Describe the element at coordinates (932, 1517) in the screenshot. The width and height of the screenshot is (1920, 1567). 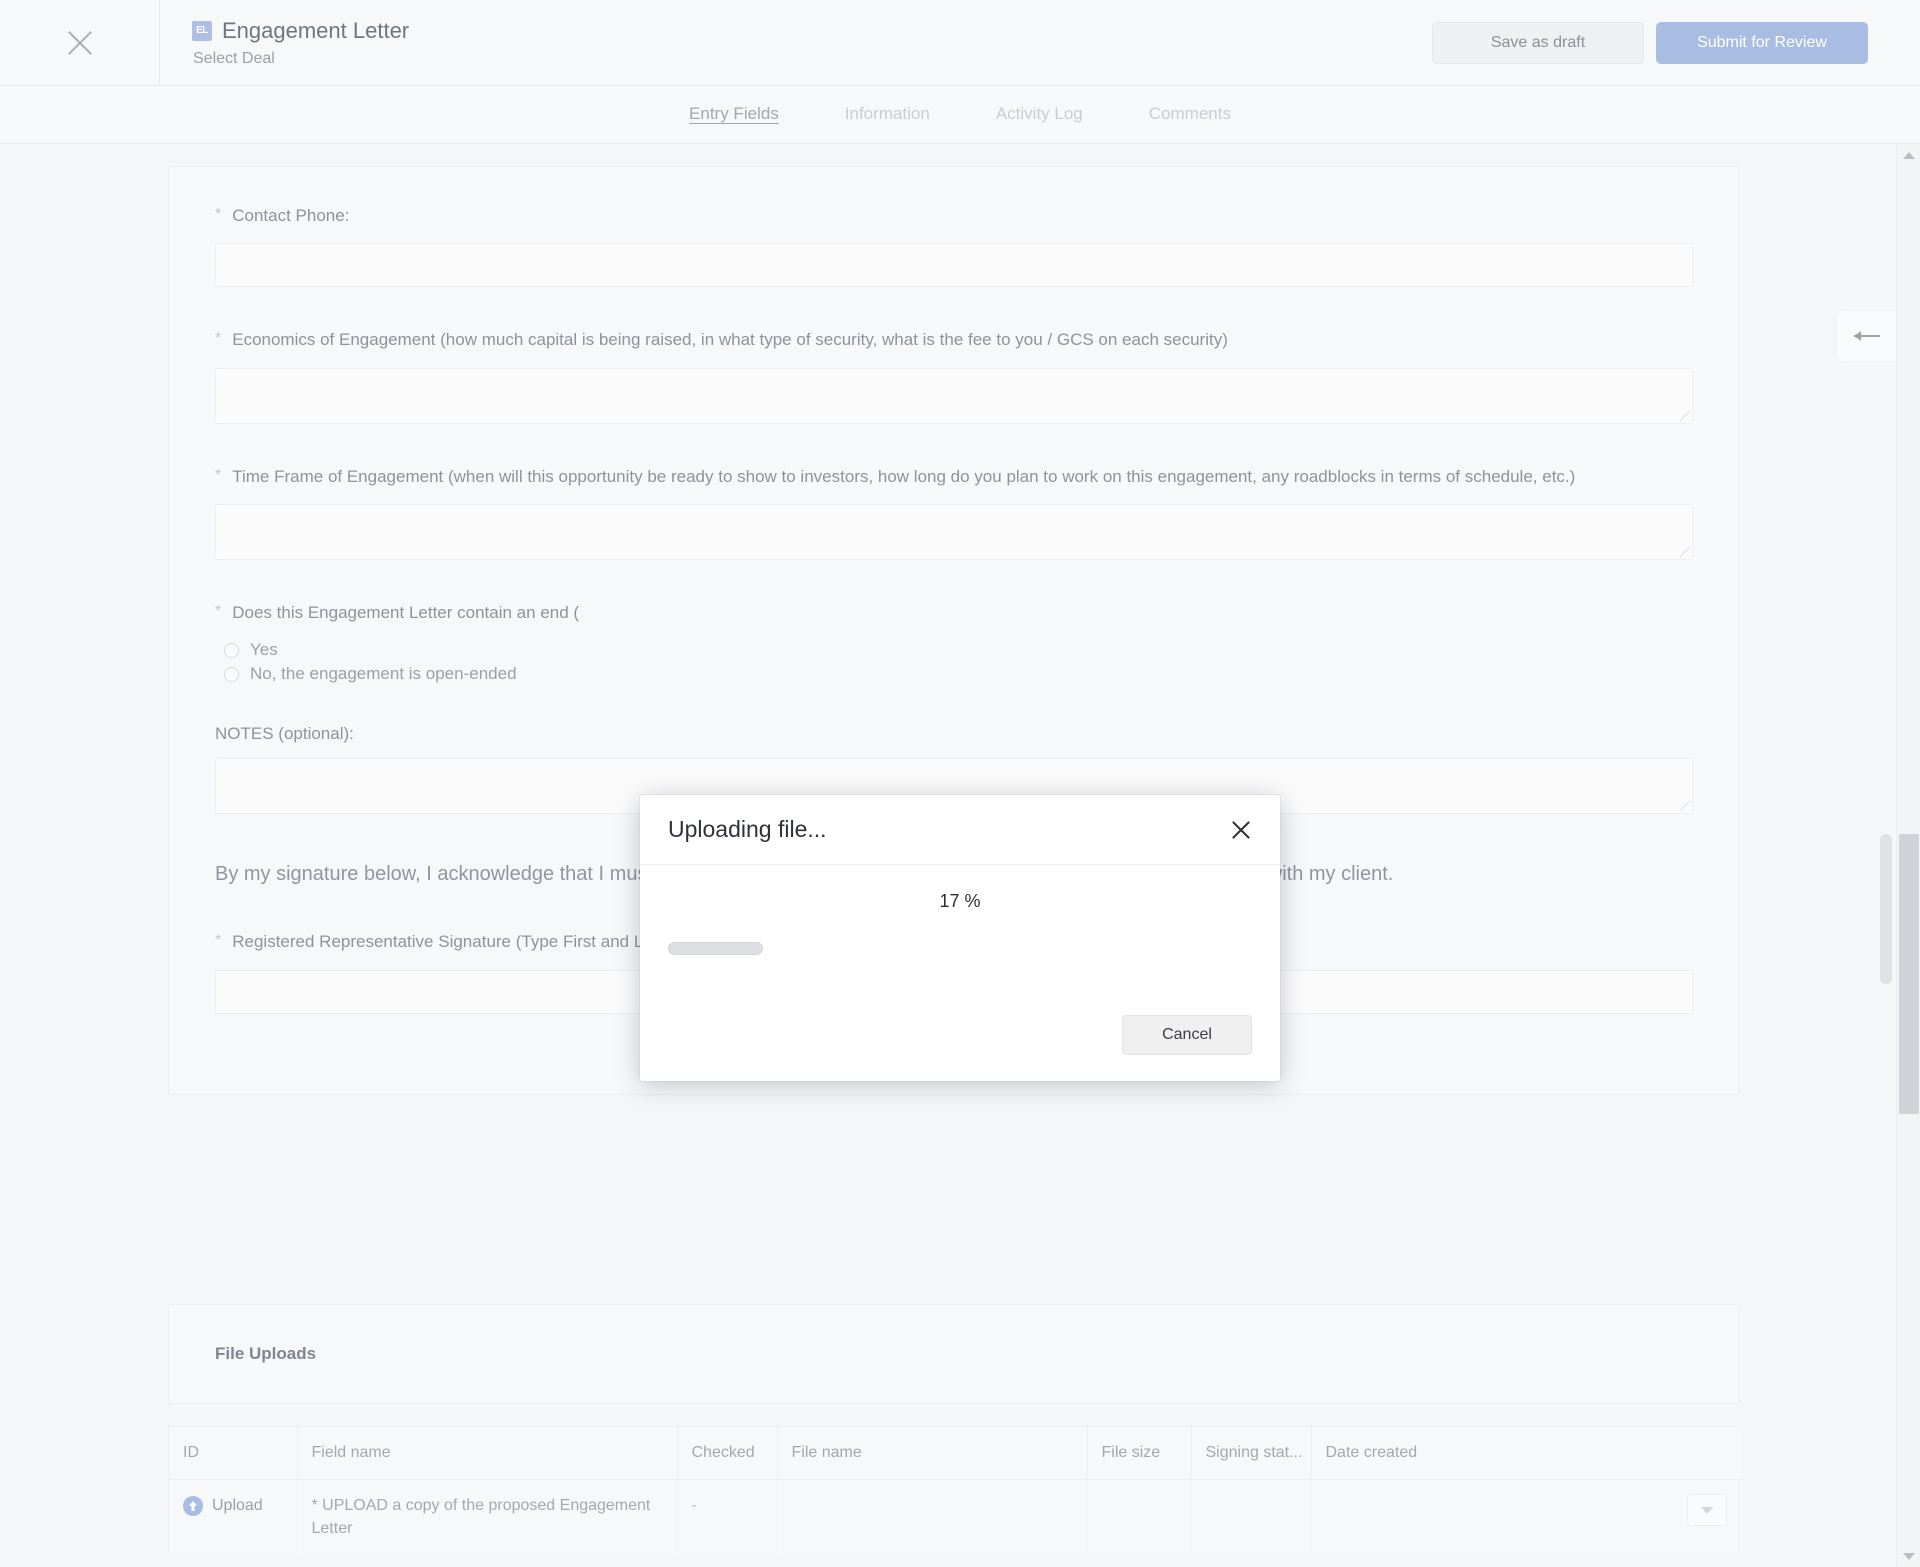
I see `cell-file-name` at that location.